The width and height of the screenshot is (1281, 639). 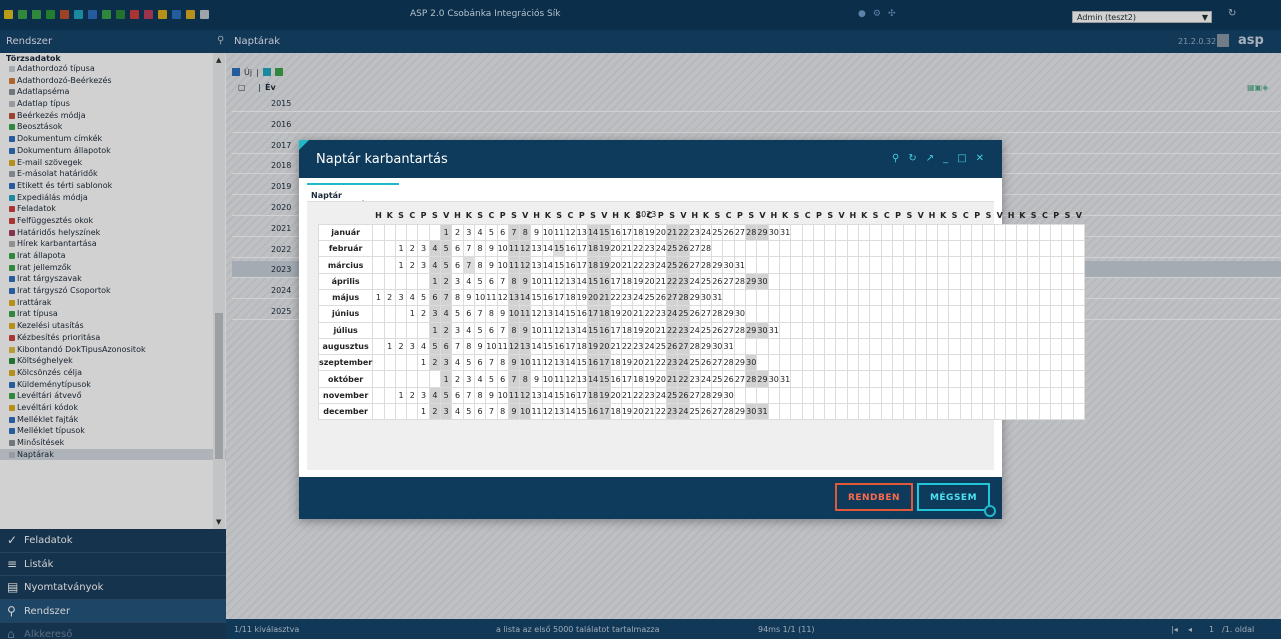 I want to click on pin-icon: ⚲, so click(x=895, y=158).